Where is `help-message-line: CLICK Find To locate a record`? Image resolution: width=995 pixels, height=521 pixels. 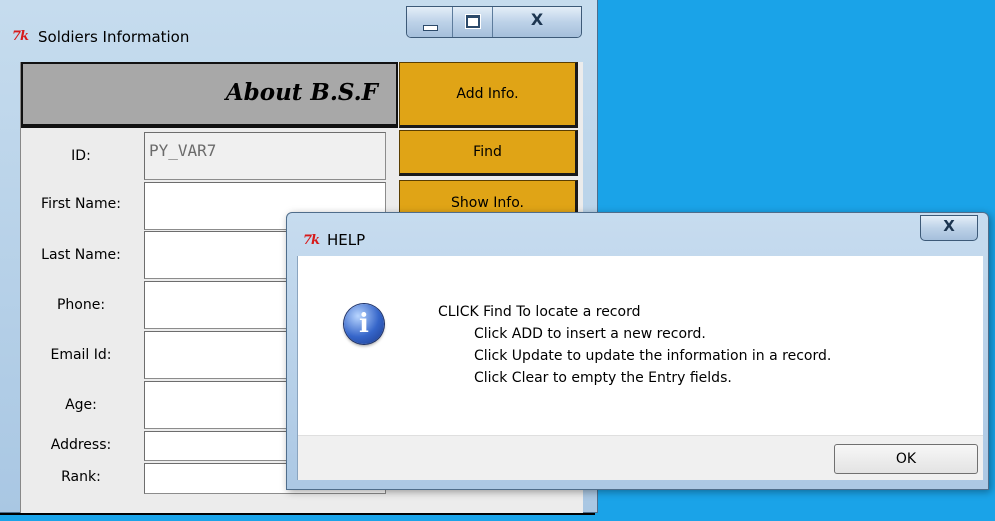 help-message-line: CLICK Find To locate a record is located at coordinates (539, 312).